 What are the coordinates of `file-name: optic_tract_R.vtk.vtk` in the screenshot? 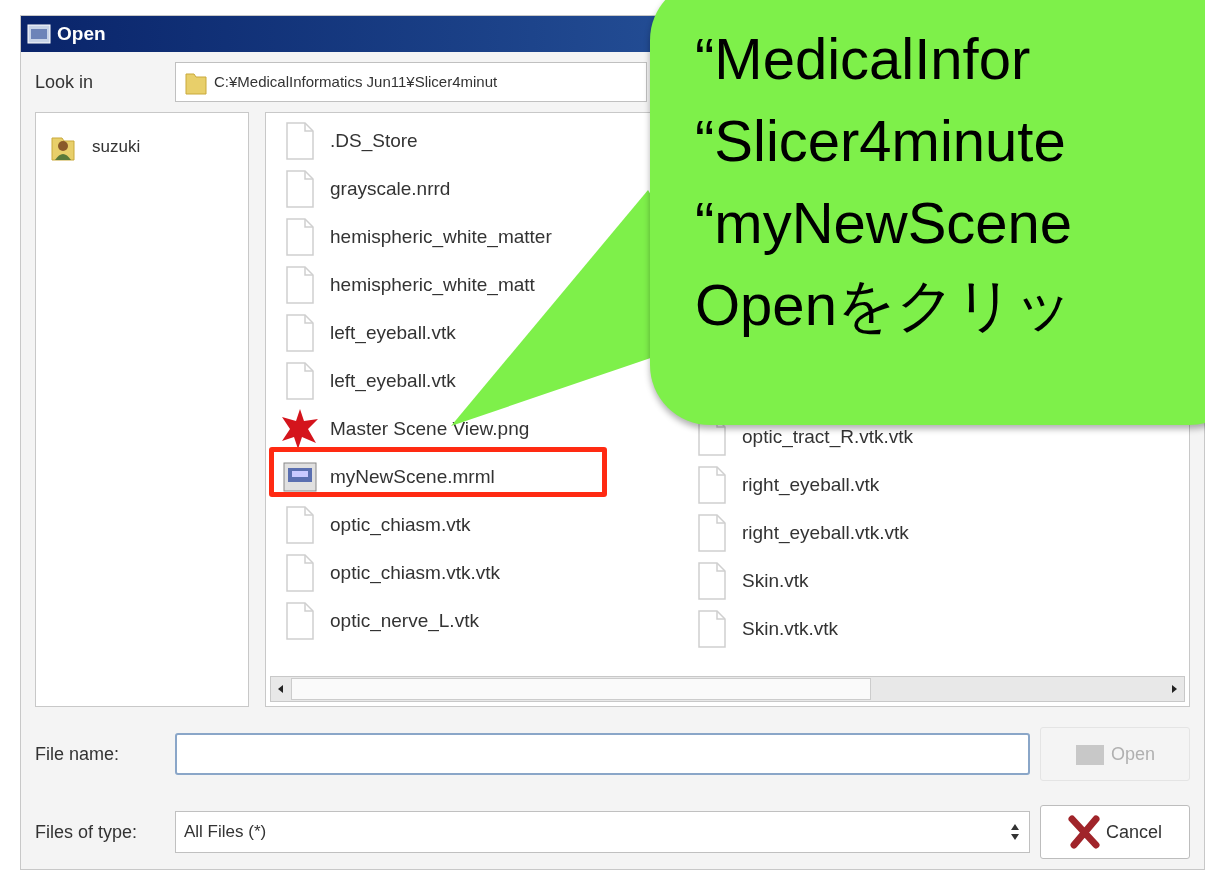 It's located at (828, 437).